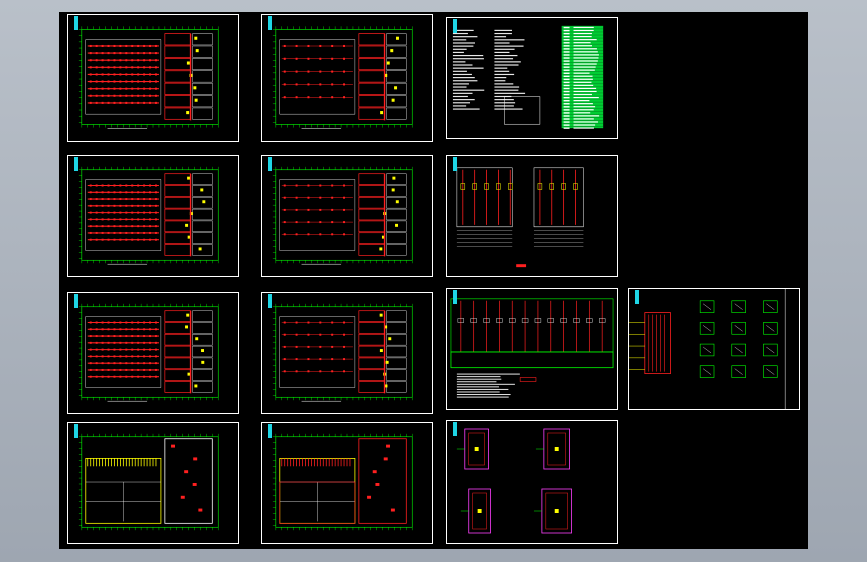 The height and width of the screenshot is (562, 867). I want to click on busbar-table, so click(532, 360).